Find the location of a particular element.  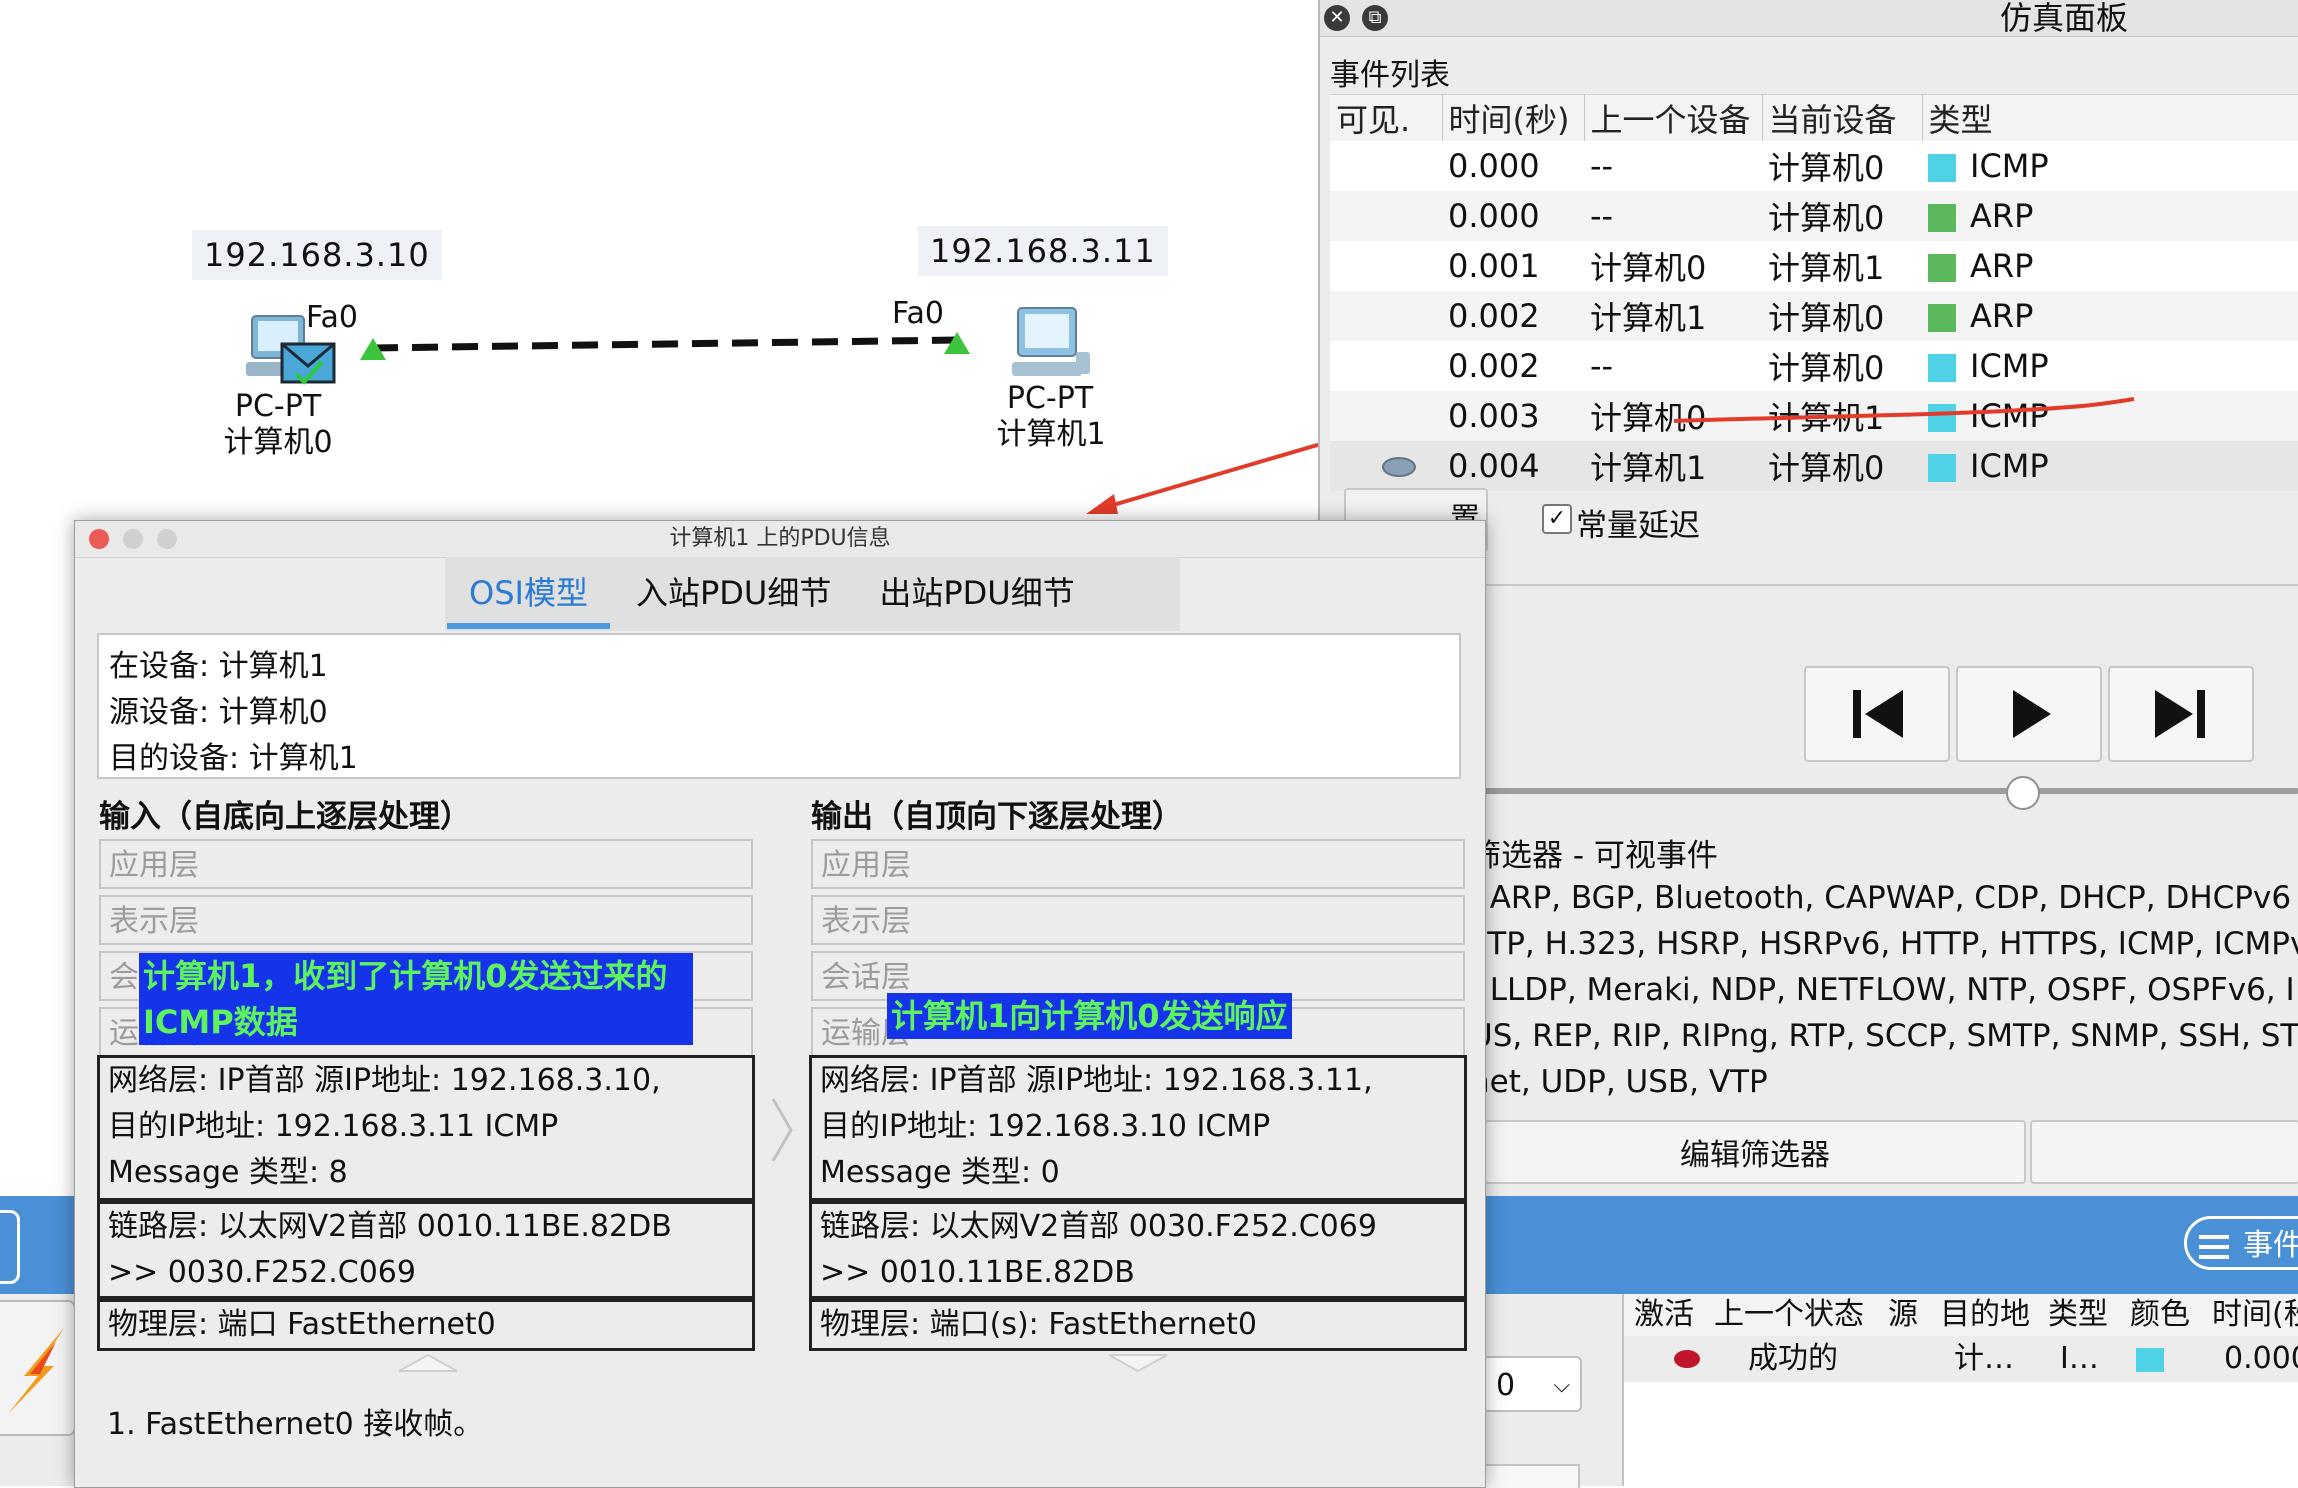

chevron-down-icon: ⌵ is located at coordinates (1561, 1385).